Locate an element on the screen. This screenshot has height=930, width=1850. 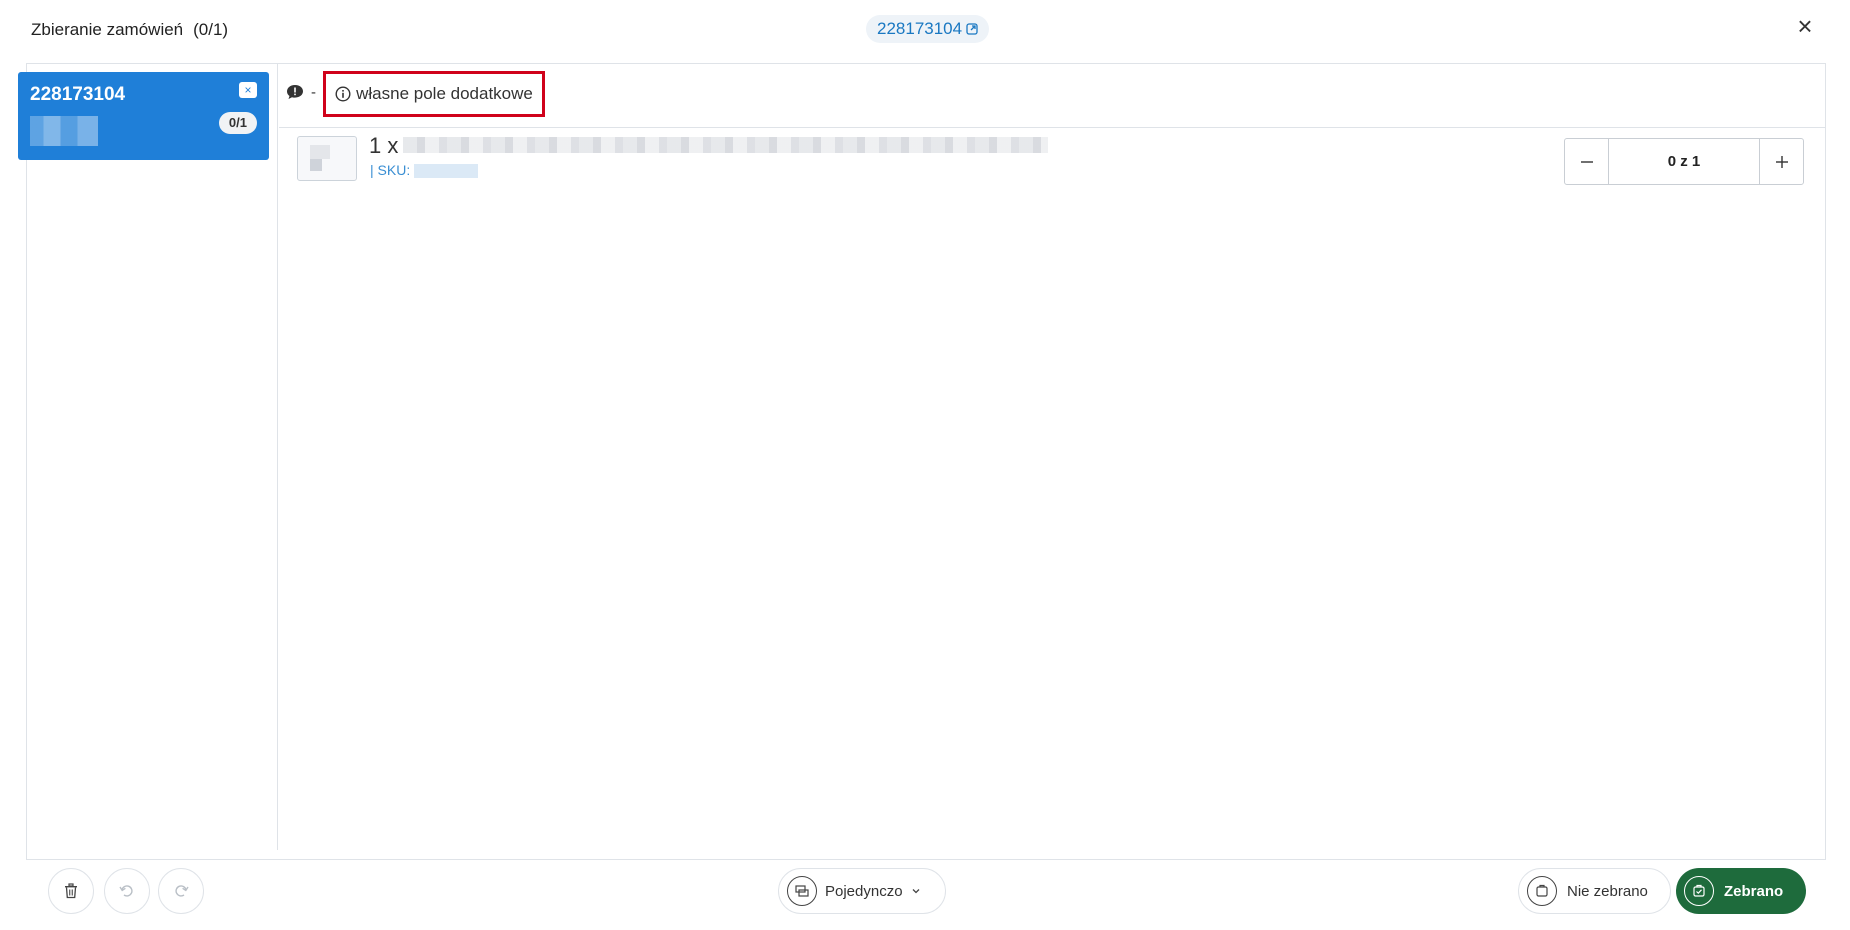
order-link-chip: 228173104 is located at coordinates (928, 29).